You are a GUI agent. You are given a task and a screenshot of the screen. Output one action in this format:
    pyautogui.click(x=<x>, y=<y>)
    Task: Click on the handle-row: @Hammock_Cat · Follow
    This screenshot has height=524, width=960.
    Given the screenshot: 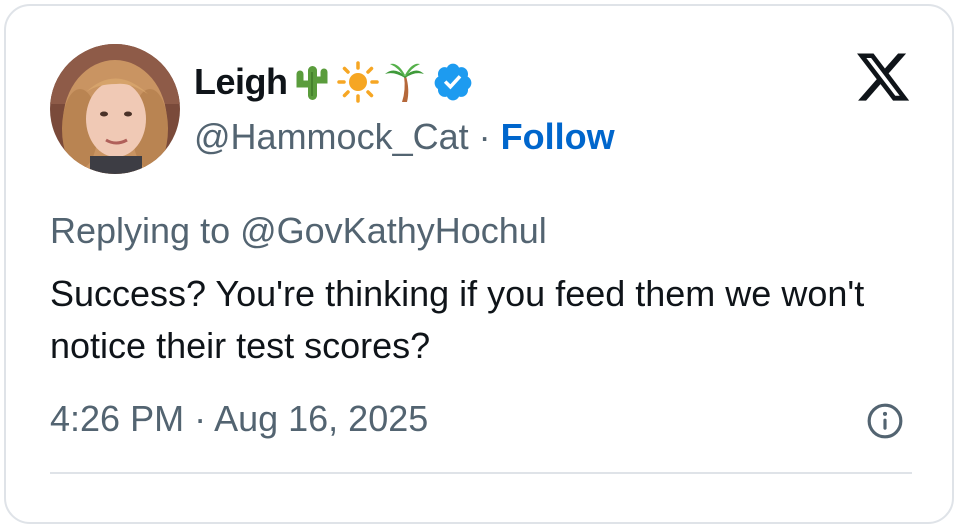 What is the action you would take?
    pyautogui.click(x=404, y=137)
    